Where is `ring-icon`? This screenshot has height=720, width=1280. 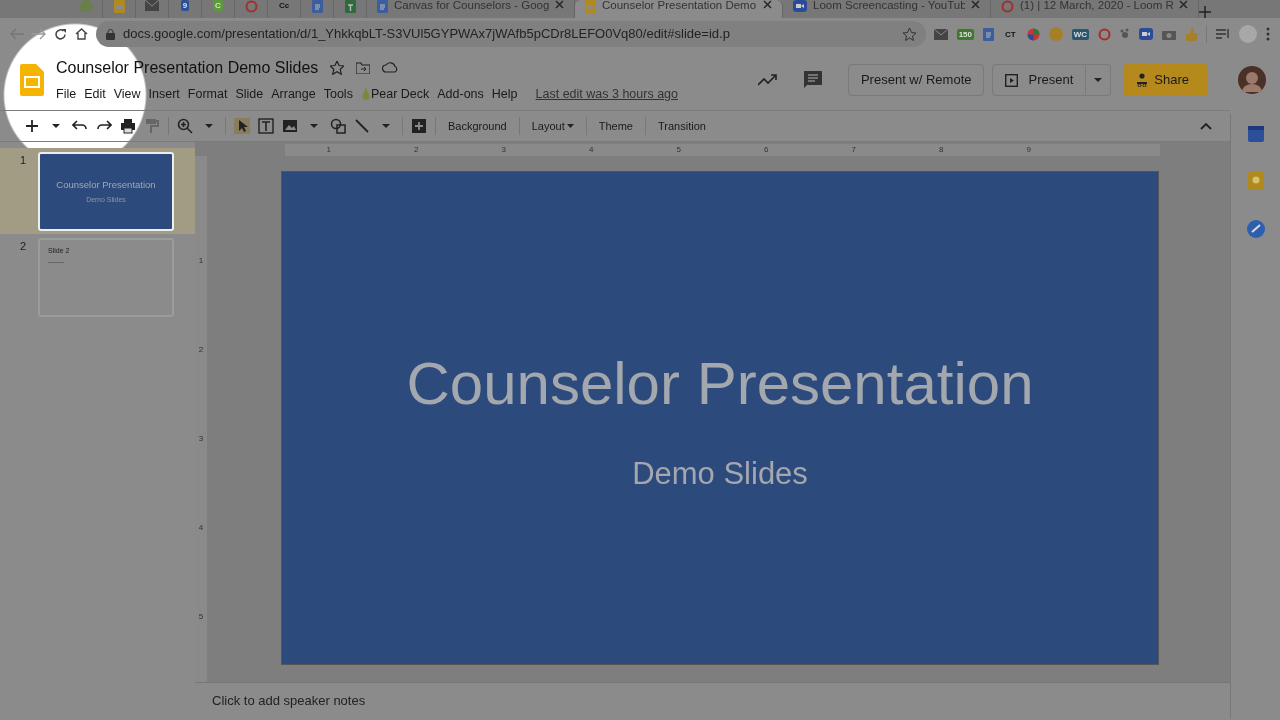 ring-icon is located at coordinates (1104, 34).